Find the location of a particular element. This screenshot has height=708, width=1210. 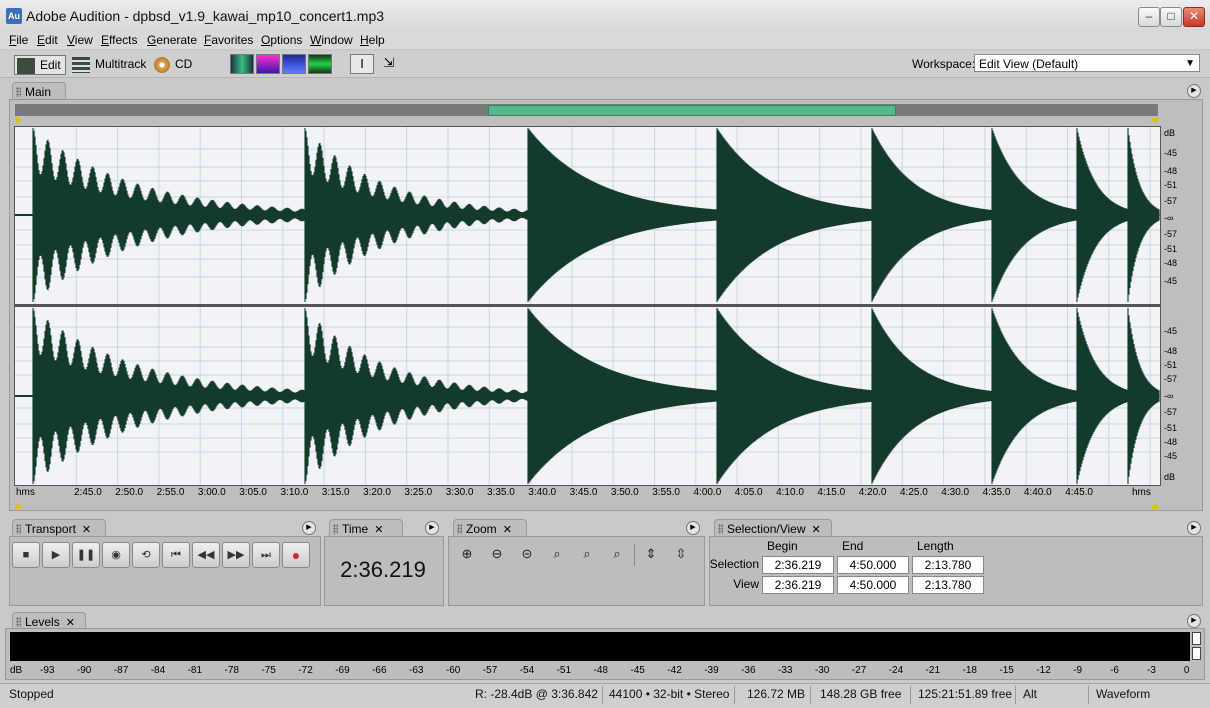

level-meter is located at coordinates (600, 646).